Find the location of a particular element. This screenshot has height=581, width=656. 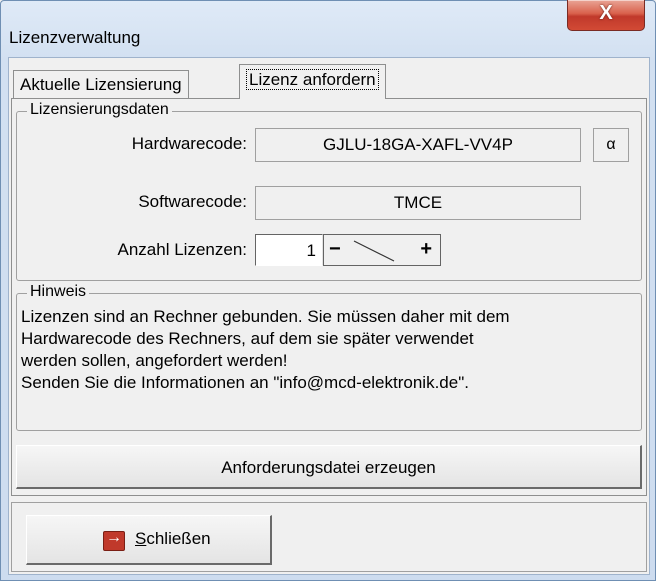

bottom-button-panel: → Schließen is located at coordinates (329, 537).